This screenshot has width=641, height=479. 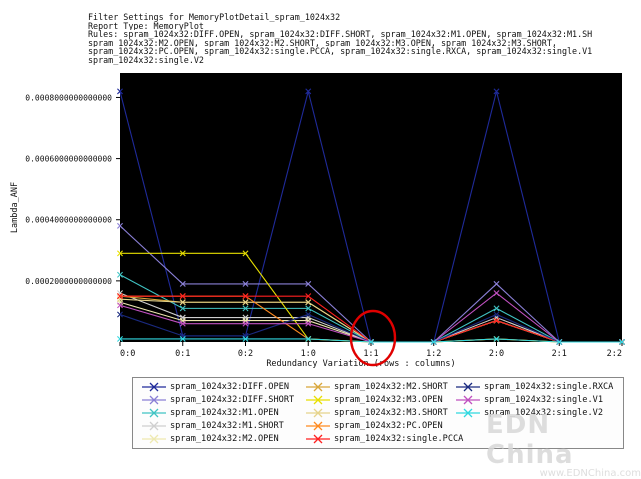 What do you see at coordinates (614, 354) in the screenshot?
I see `x-tick-label: 2:2` at bounding box center [614, 354].